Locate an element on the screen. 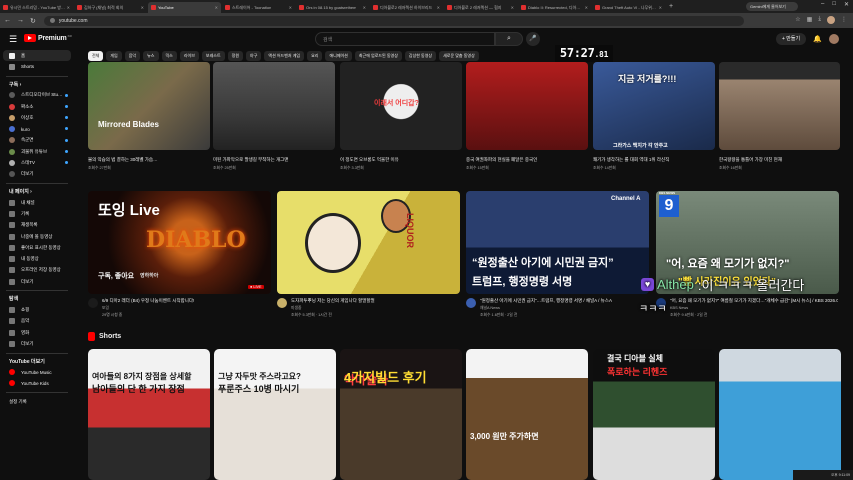  video-thumbnail: Channel A “원정출산 아기에 시민권 금지” 트럼프, 행정명령 서명 is located at coordinates (557, 242).